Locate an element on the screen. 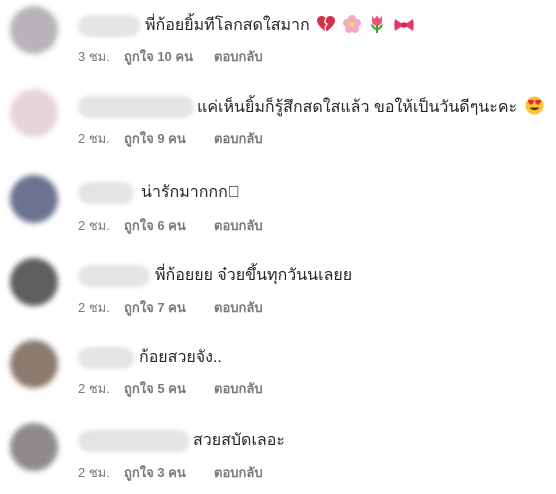 The height and width of the screenshot is (494, 556). comment-text-content: พี่ก้อยยย จ๋วยขึ้นทุกวันนเลยย is located at coordinates (254, 275).